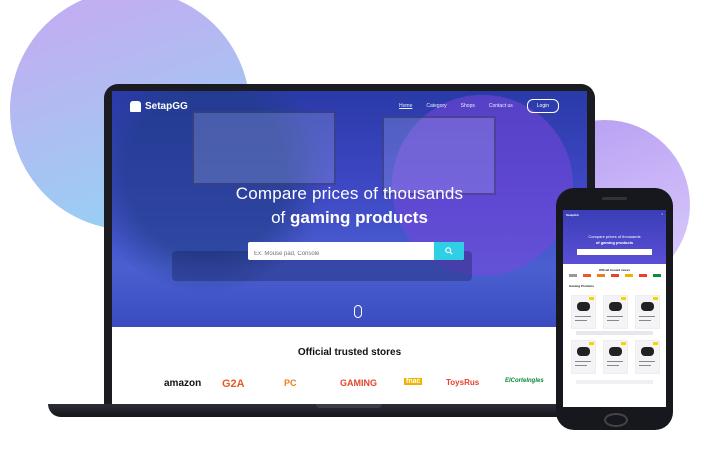 The height and width of the screenshot is (450, 727). What do you see at coordinates (614, 198) in the screenshot?
I see `phone-speaker` at bounding box center [614, 198].